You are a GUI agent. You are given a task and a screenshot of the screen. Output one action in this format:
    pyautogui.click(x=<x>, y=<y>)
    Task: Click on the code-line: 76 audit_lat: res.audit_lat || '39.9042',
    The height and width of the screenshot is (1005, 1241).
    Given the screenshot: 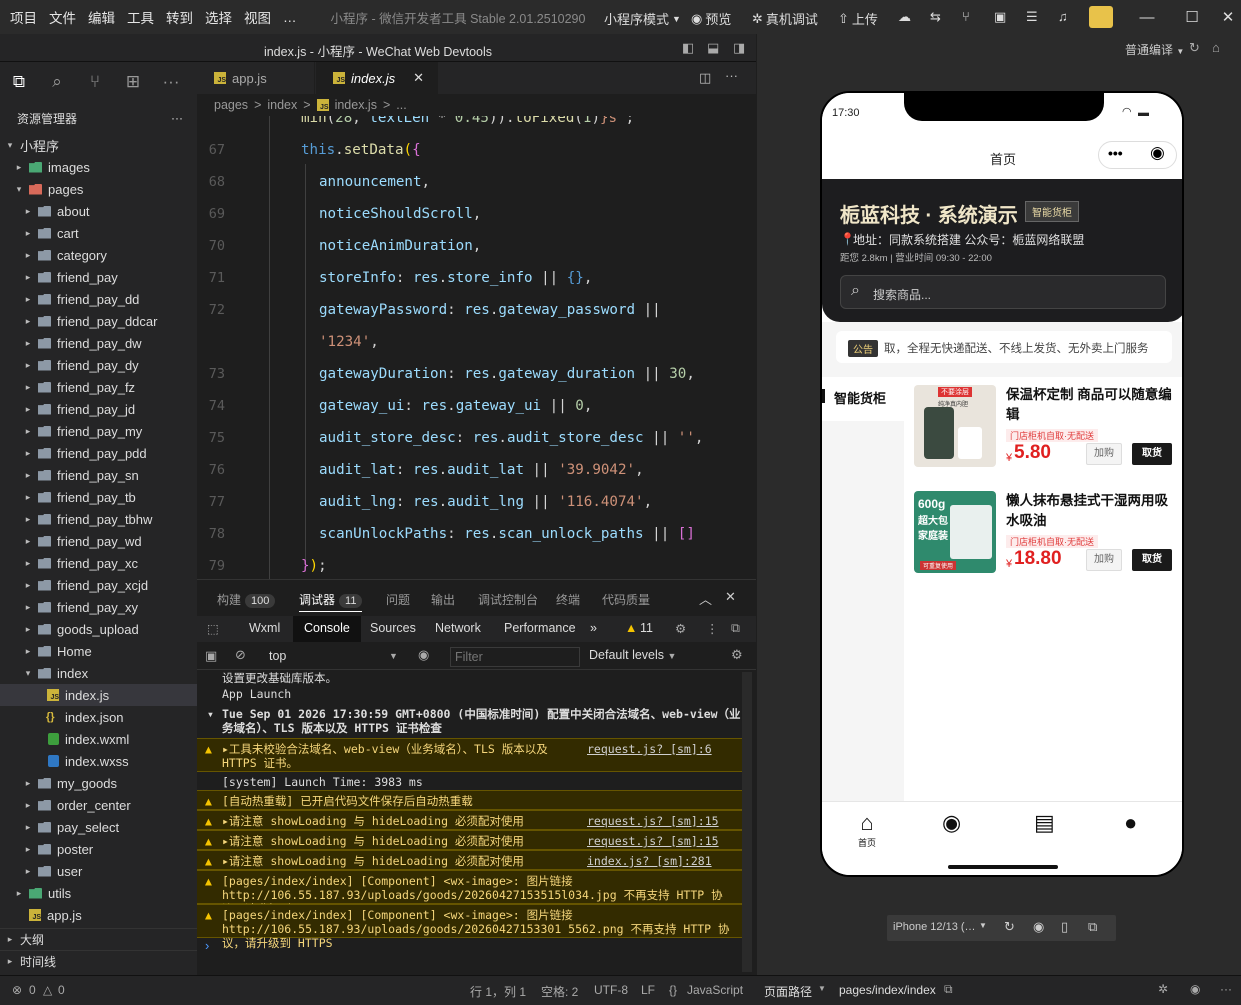 What is the action you would take?
    pyautogui.click(x=476, y=470)
    